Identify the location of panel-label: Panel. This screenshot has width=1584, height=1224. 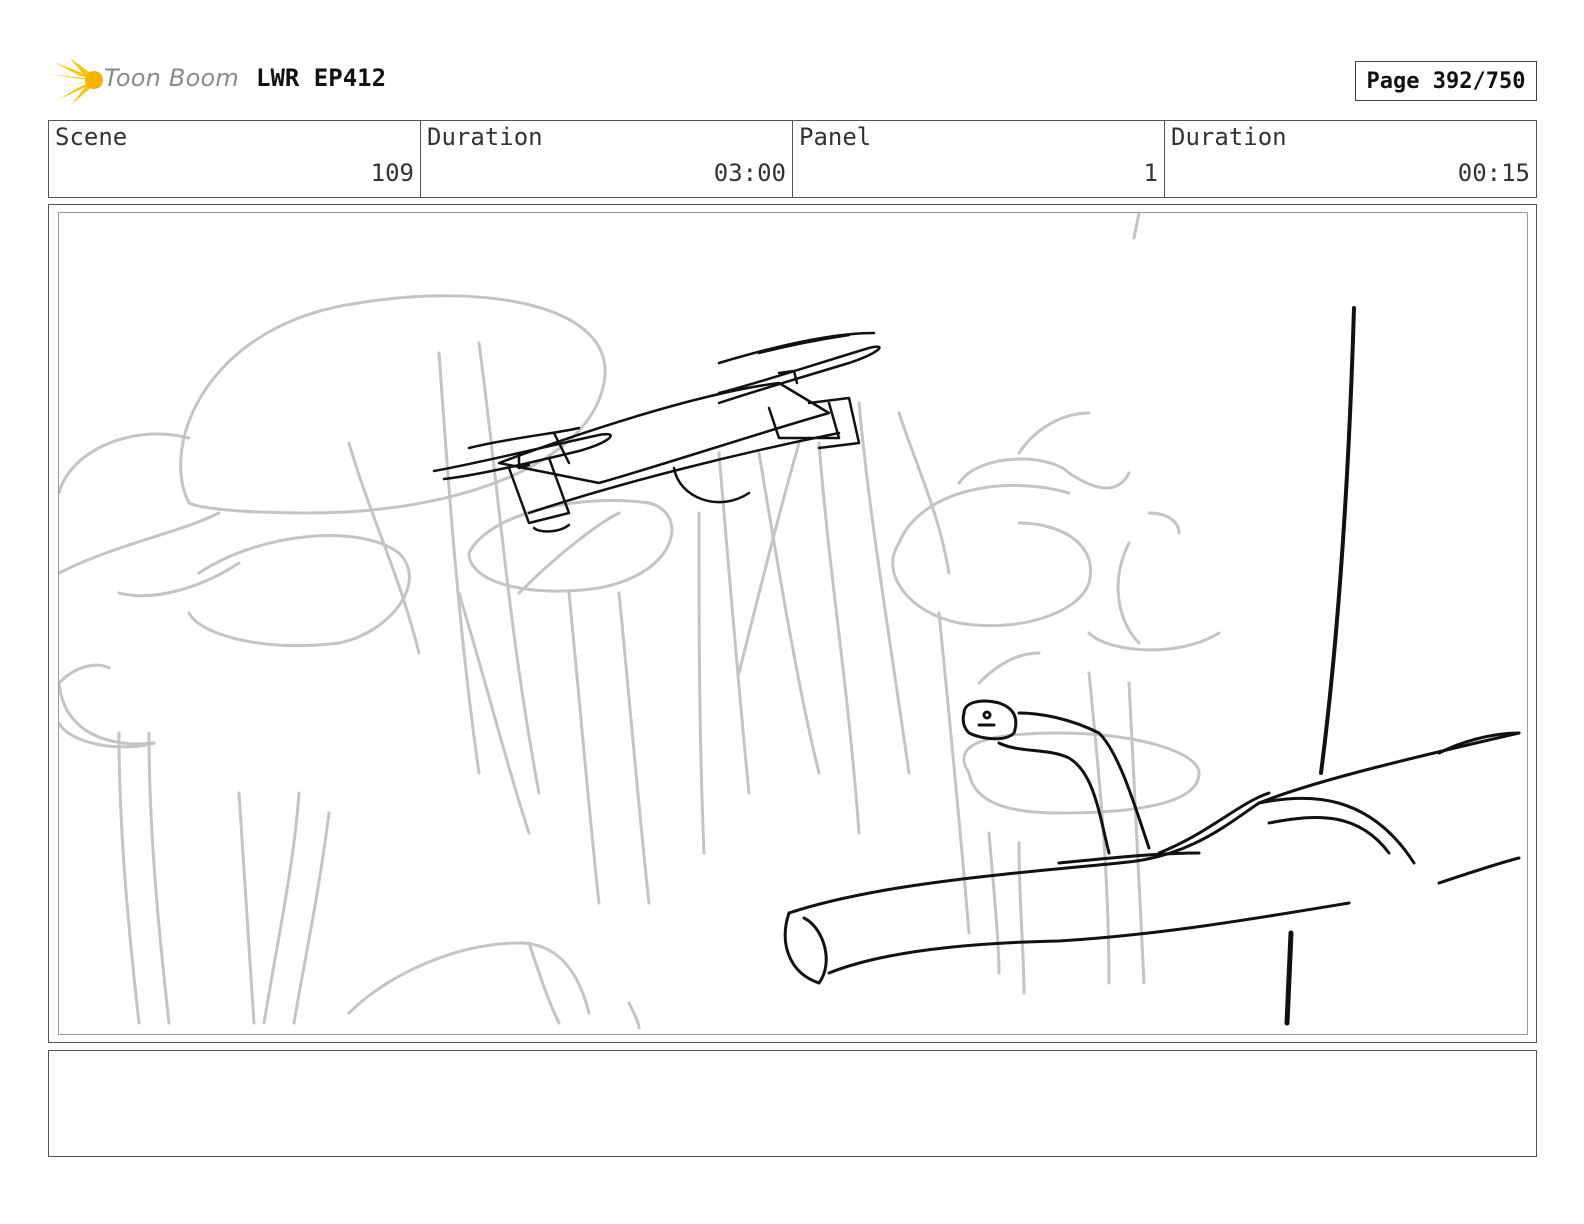
(835, 137).